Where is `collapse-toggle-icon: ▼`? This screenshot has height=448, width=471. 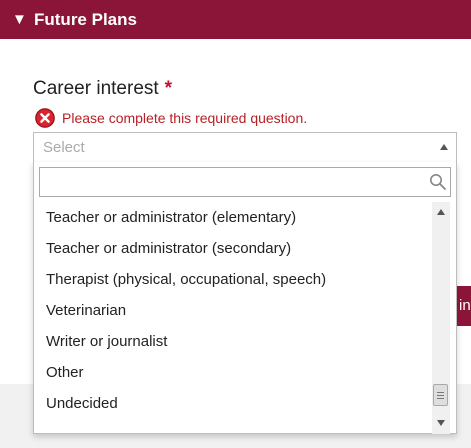 collapse-toggle-icon: ▼ is located at coordinates (19, 19).